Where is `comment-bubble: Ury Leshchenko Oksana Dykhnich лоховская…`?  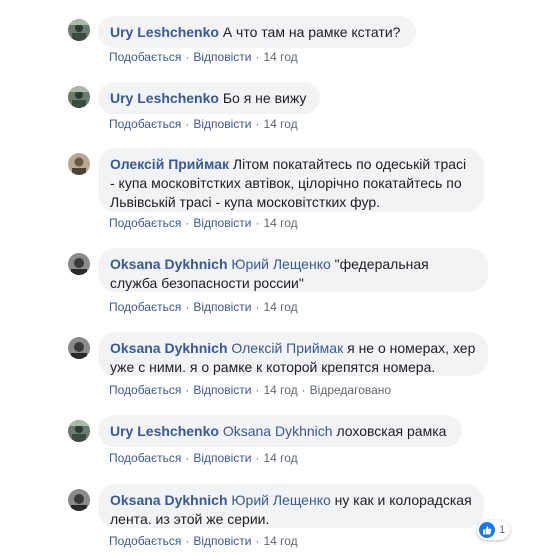 comment-bubble: Ury Leshchenko Oksana Dykhnich лоховская… is located at coordinates (280, 431).